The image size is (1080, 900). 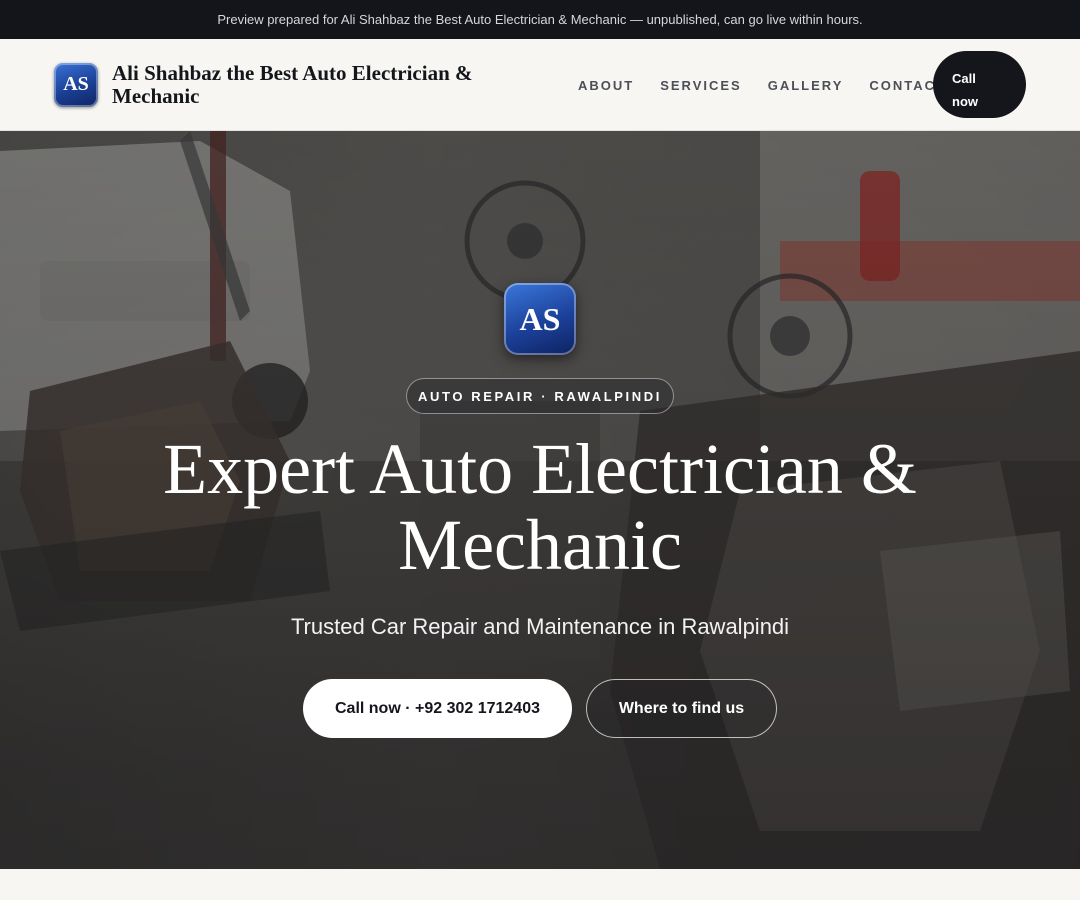 I want to click on hero-logo-text: AS, so click(x=540, y=318).